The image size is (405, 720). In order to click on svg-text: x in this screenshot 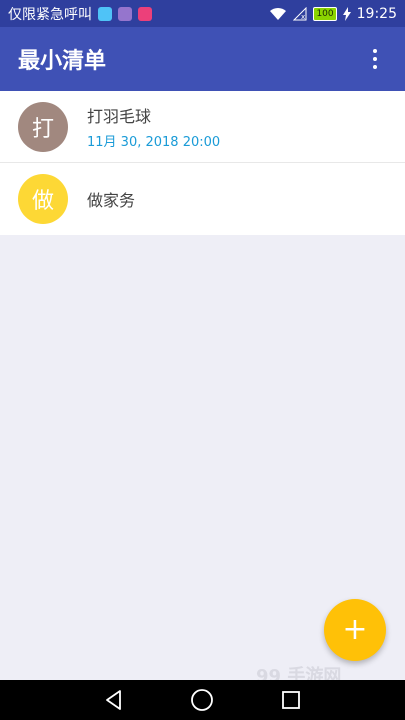, I will do `click(303, 17)`.